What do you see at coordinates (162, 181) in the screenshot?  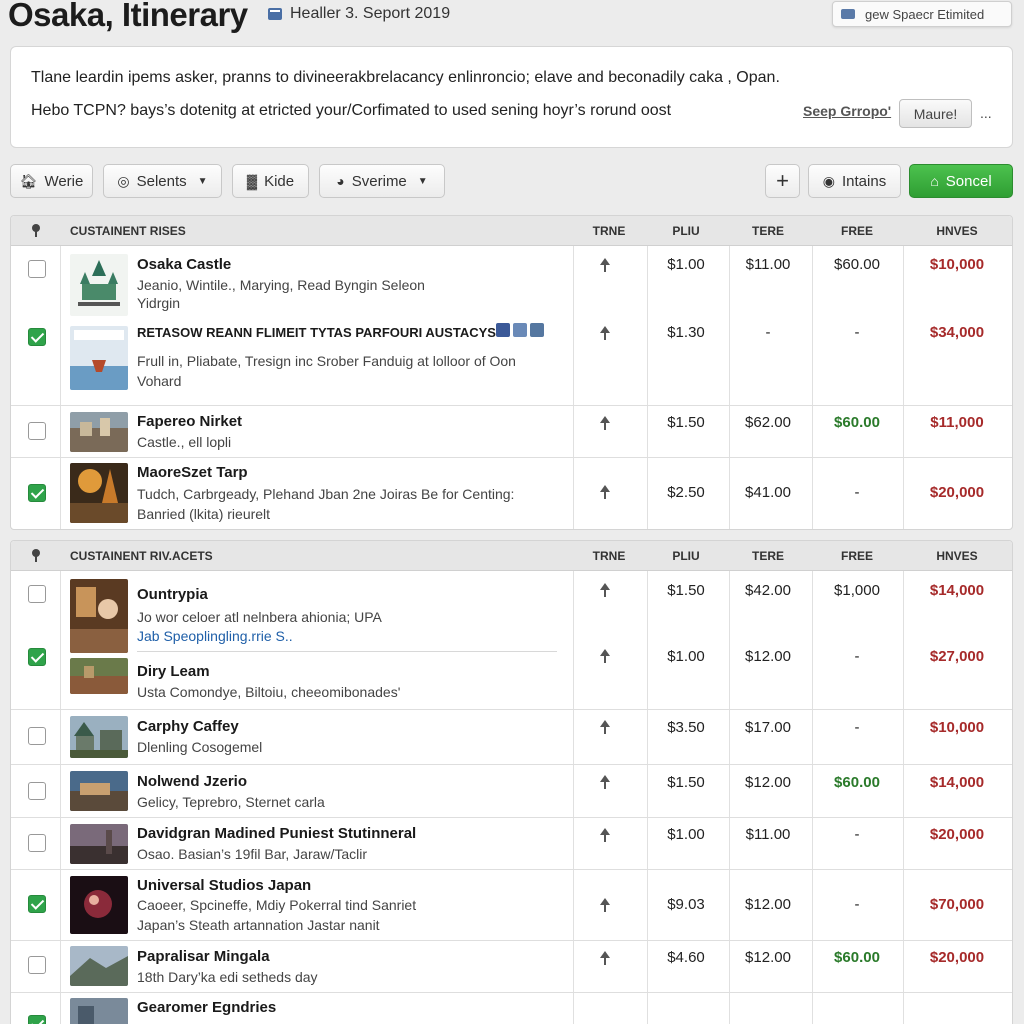 I see `toolbar-button-selents: ◎ Selents ▼` at bounding box center [162, 181].